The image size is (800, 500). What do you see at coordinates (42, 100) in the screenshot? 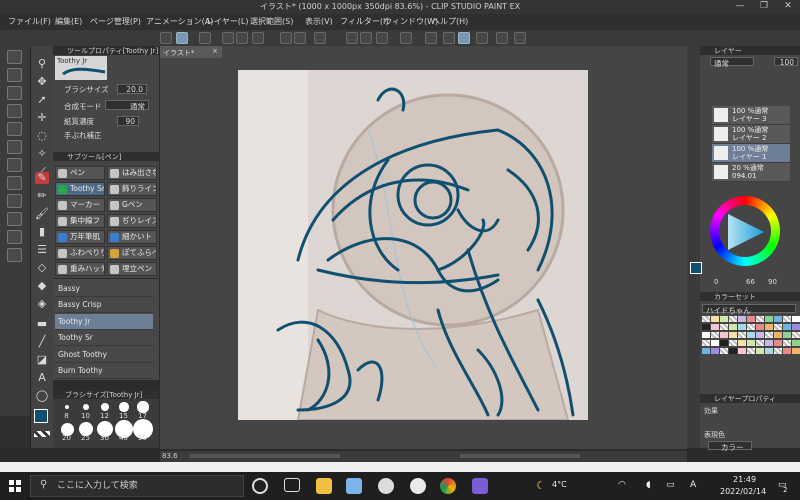
I see `operation-icon: ➚` at bounding box center [42, 100].